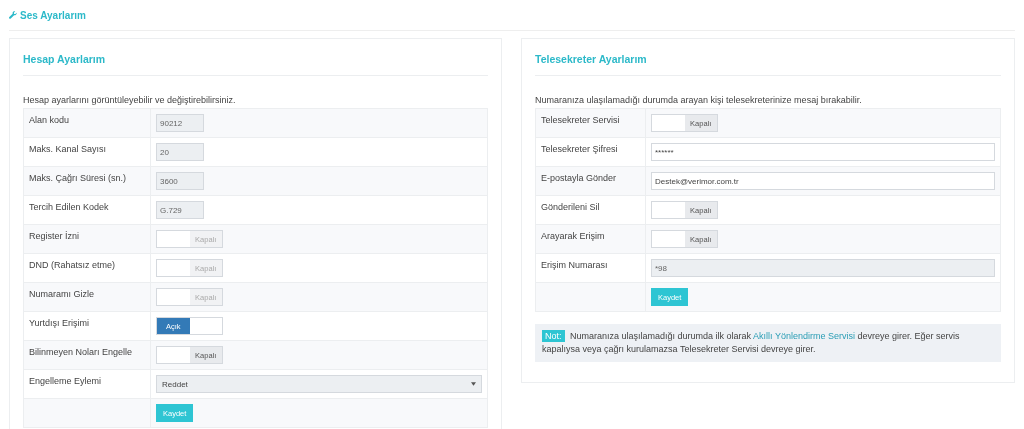 The height and width of the screenshot is (429, 1024). What do you see at coordinates (768, 64) in the screenshot?
I see `panel-title: Telesekreter Ayarlarım` at bounding box center [768, 64].